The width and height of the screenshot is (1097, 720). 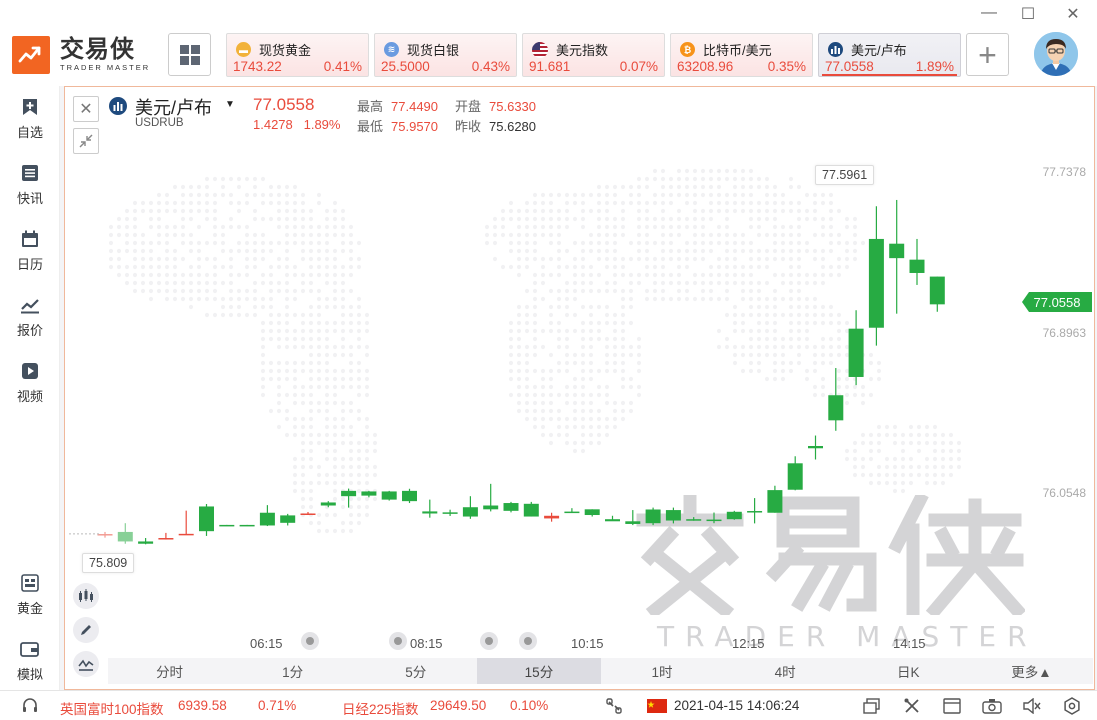 I want to click on add-ticker-button: +, so click(x=987, y=54).